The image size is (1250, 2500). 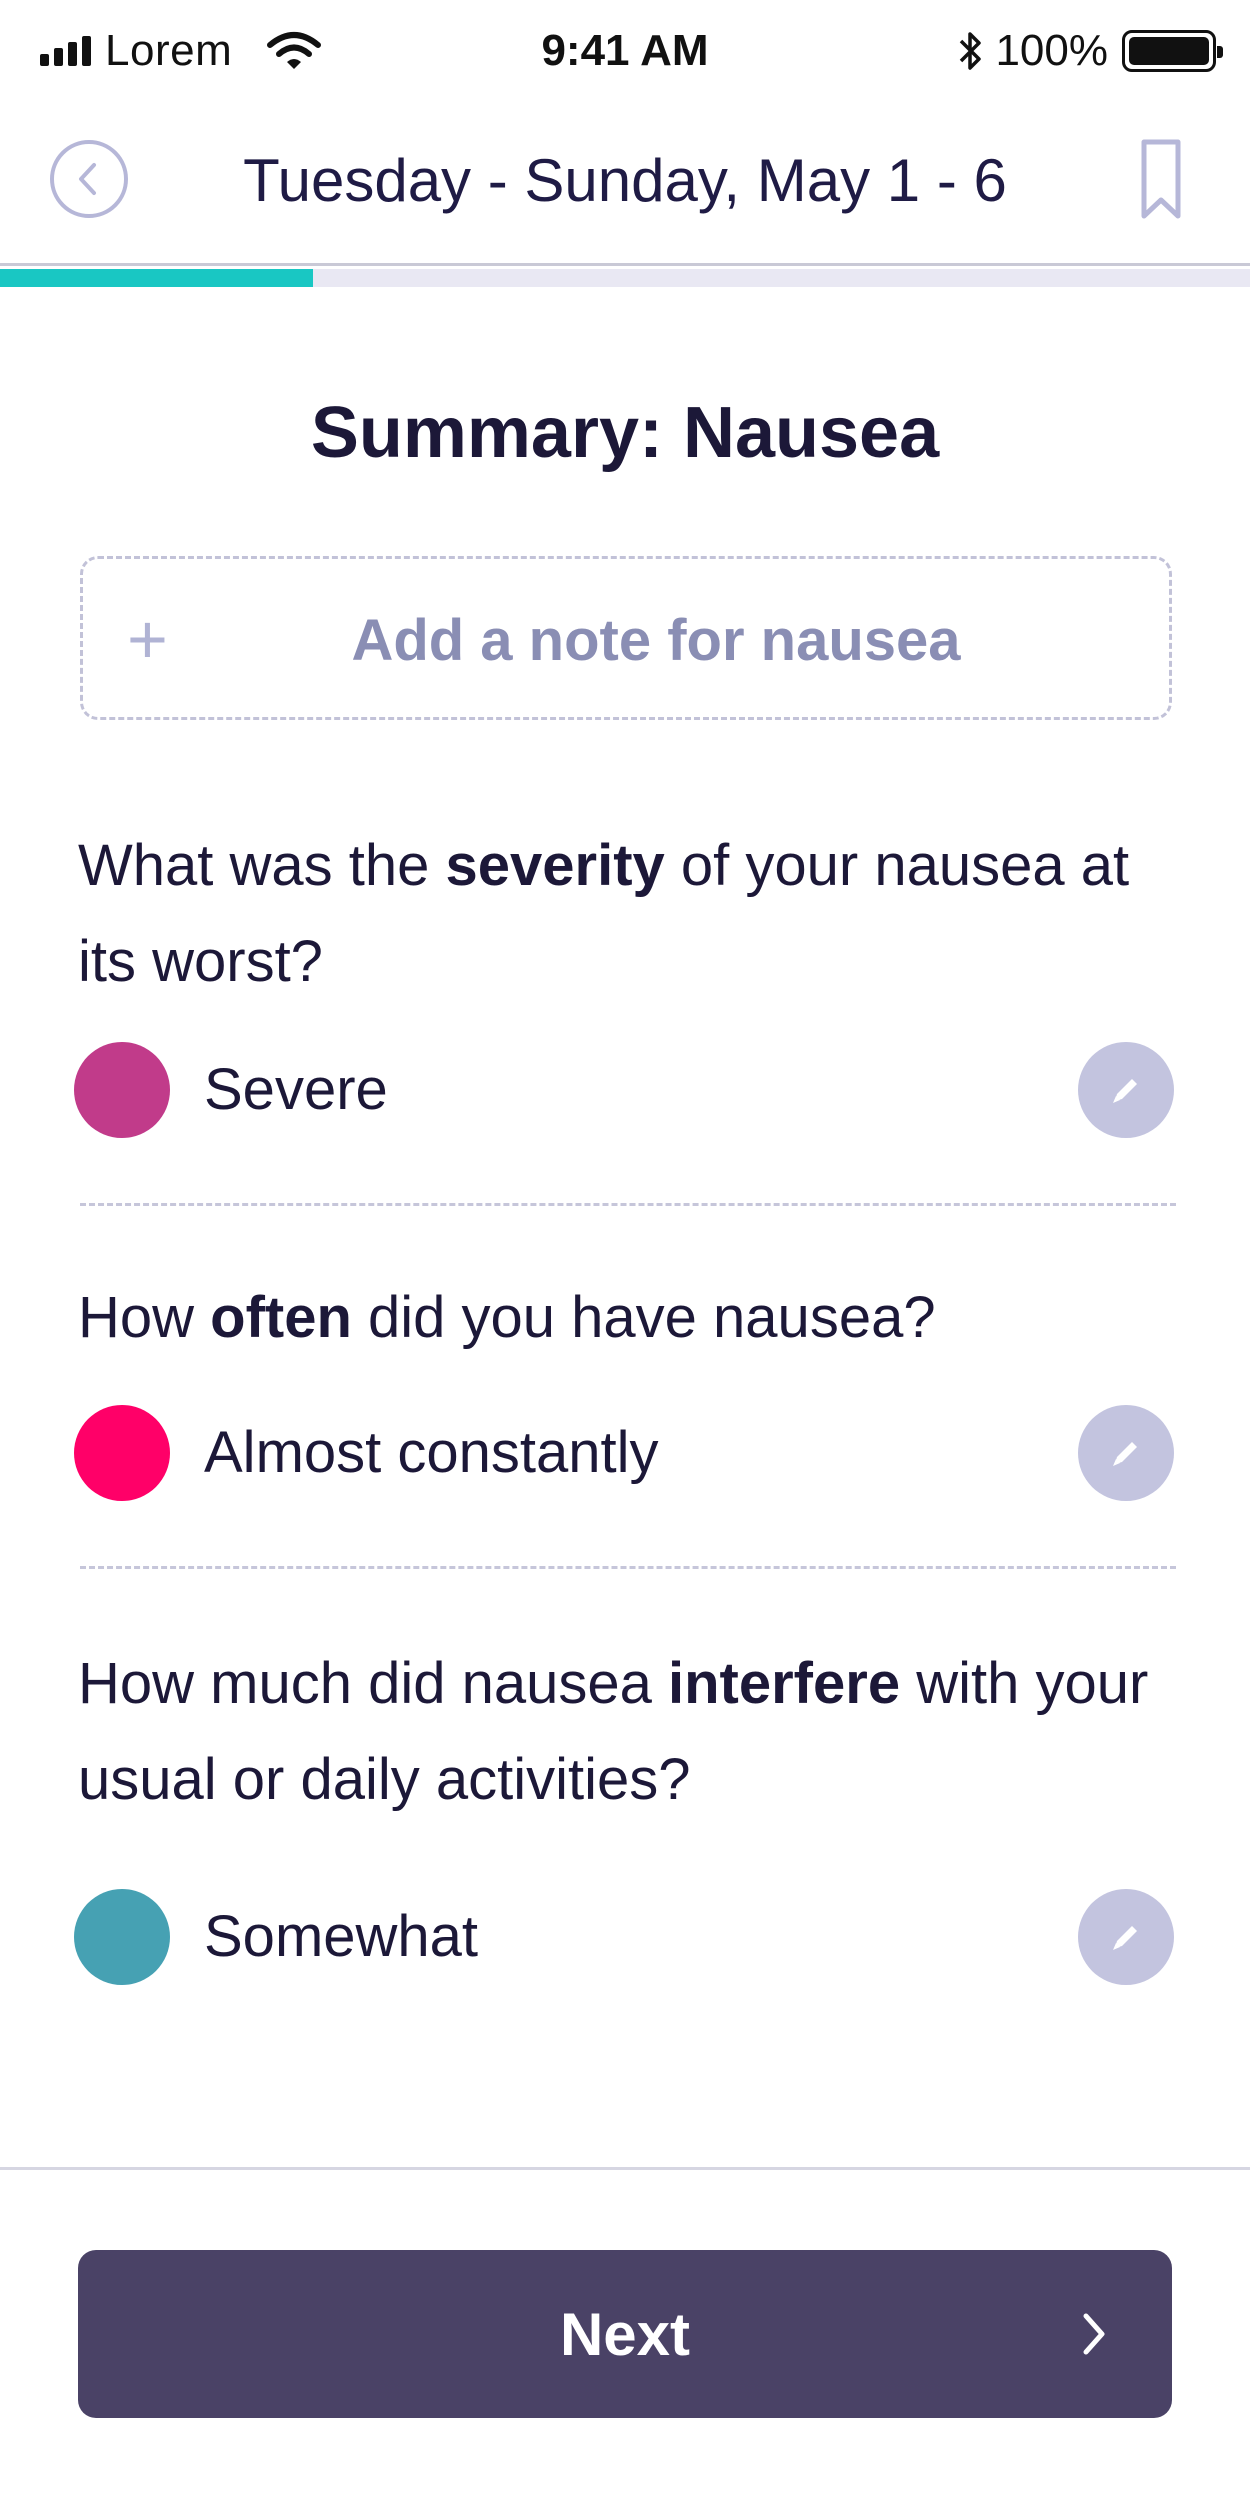 I want to click on question-keyword: often, so click(x=281, y=1317).